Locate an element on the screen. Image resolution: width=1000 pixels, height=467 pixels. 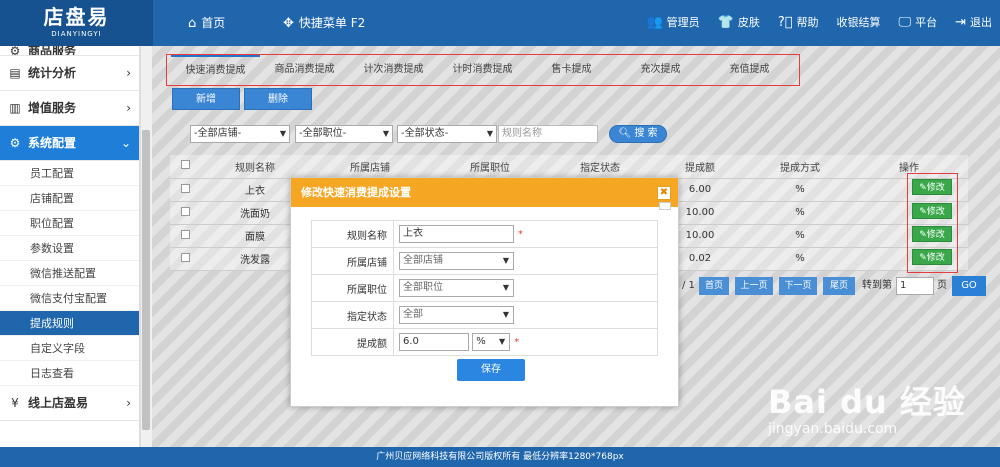
sidebar-item-store: 店铺配置 is located at coordinates (69, 198).